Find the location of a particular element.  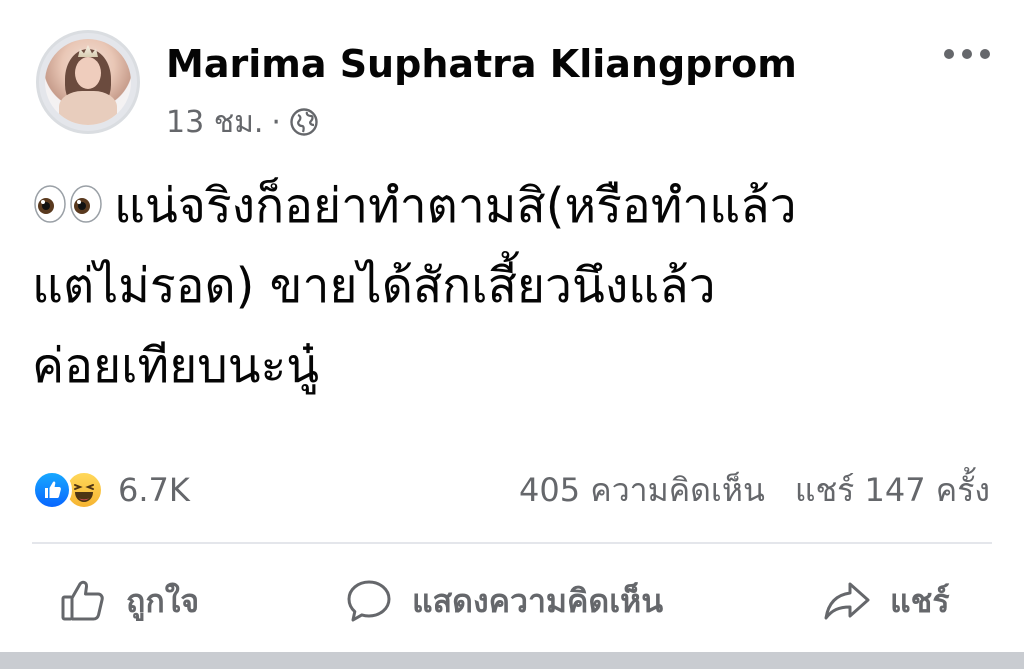

post-meta: 13 ชม. · is located at coordinates (242, 122).